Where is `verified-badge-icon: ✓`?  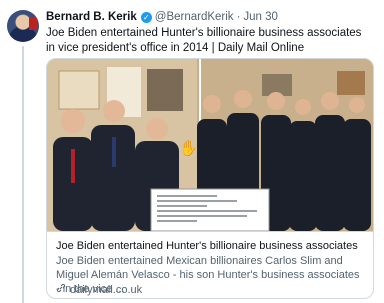 verified-badge-icon: ✓ is located at coordinates (146, 17).